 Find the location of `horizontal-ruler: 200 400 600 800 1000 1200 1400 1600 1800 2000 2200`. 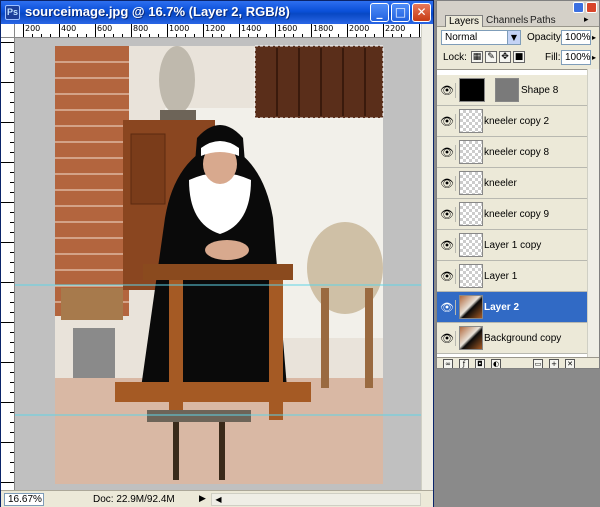

horizontal-ruler: 200 400 600 800 1000 1200 1400 1600 1800 2000 2200 is located at coordinates (218, 31).